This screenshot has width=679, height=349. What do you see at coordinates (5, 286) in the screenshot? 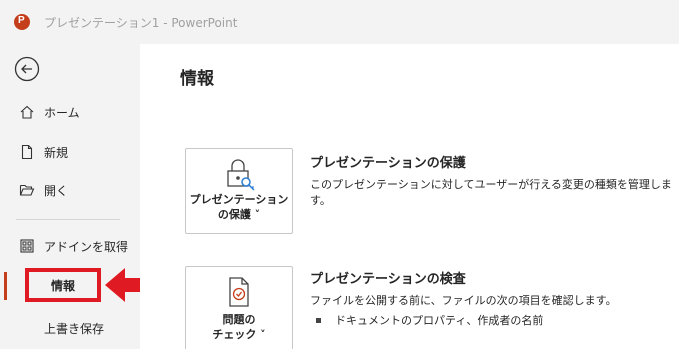
I see `active-indicator` at bounding box center [5, 286].